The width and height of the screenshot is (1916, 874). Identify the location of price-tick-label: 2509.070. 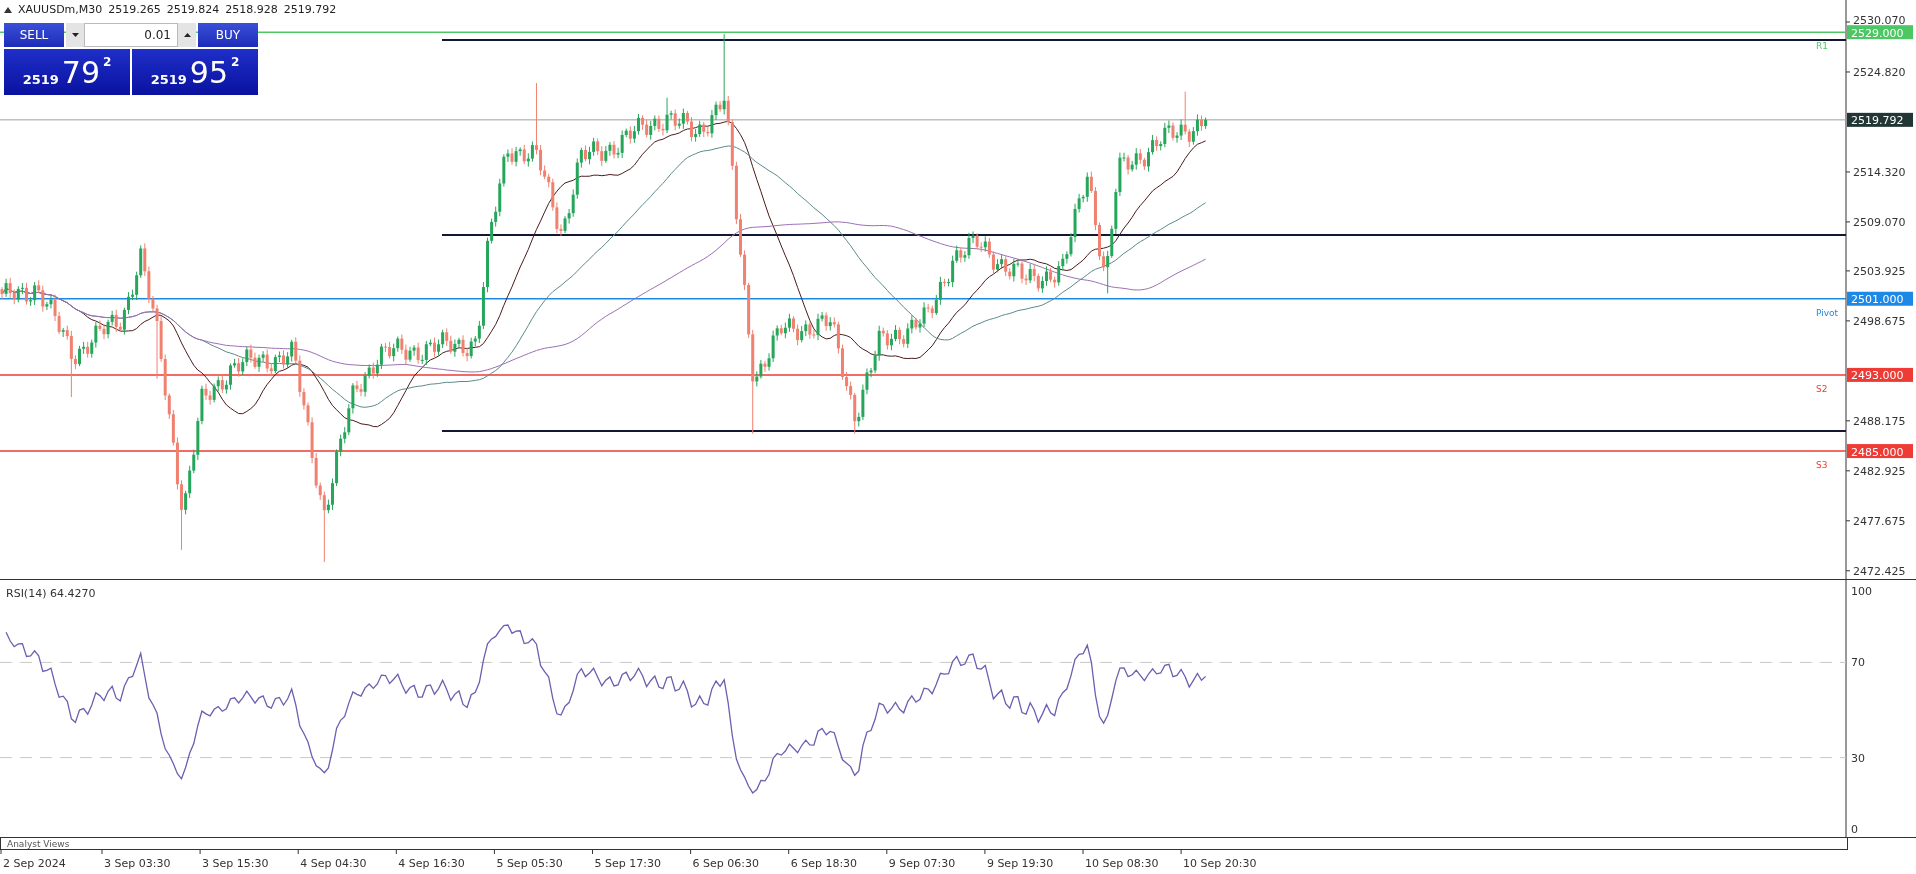
(1879, 222).